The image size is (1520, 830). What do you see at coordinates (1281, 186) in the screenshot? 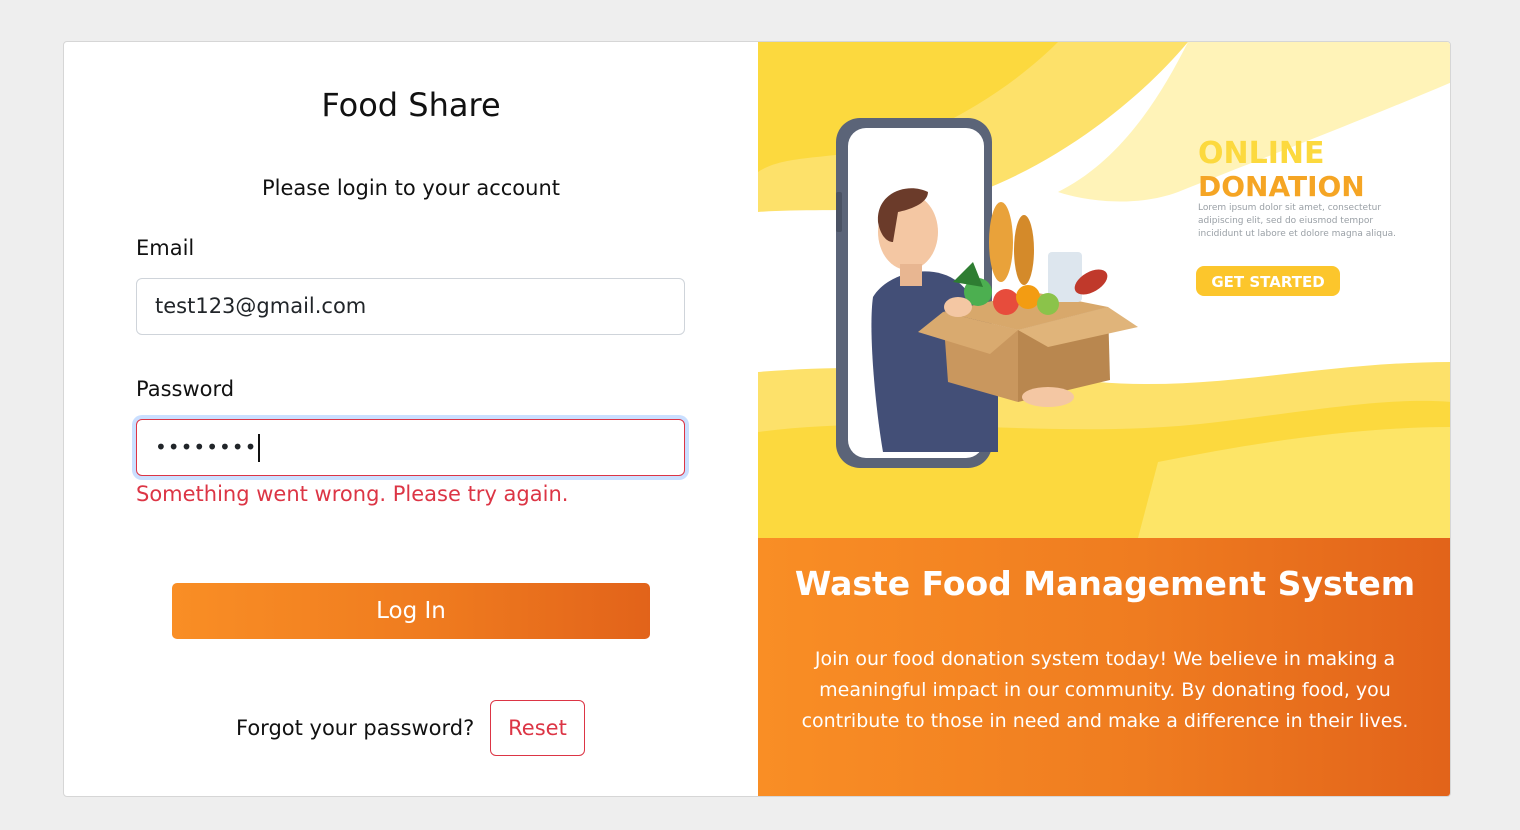
I see `illustration-heading-2: DONATION` at bounding box center [1281, 186].